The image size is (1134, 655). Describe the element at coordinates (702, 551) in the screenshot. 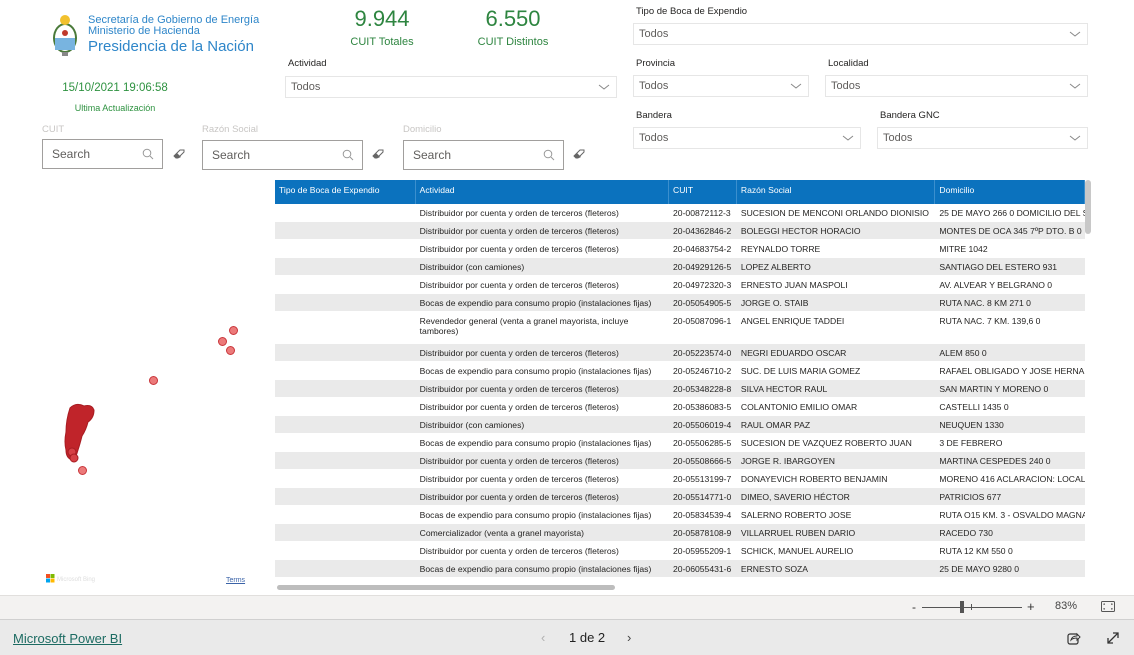

I see `cell-cuit: 20-05955209-1` at that location.